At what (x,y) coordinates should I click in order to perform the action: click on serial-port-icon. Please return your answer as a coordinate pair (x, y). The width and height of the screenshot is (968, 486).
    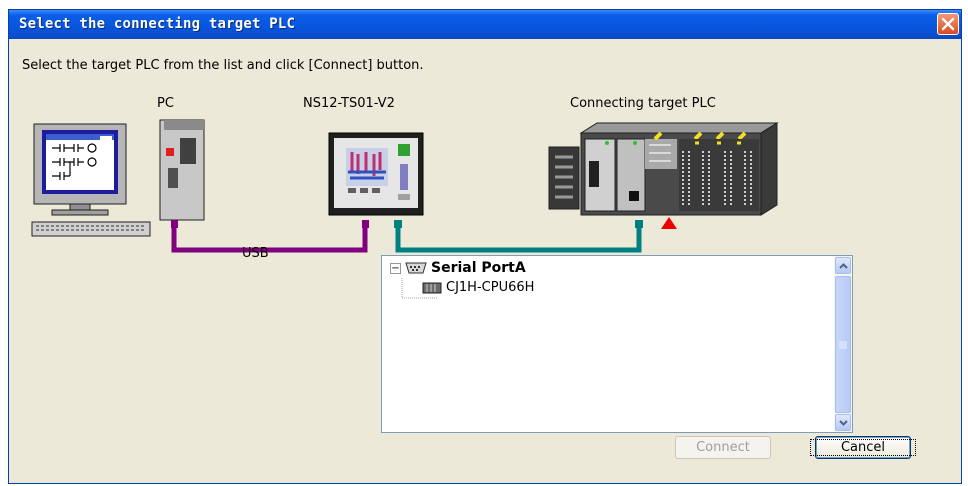
    Looking at the image, I should click on (416, 268).